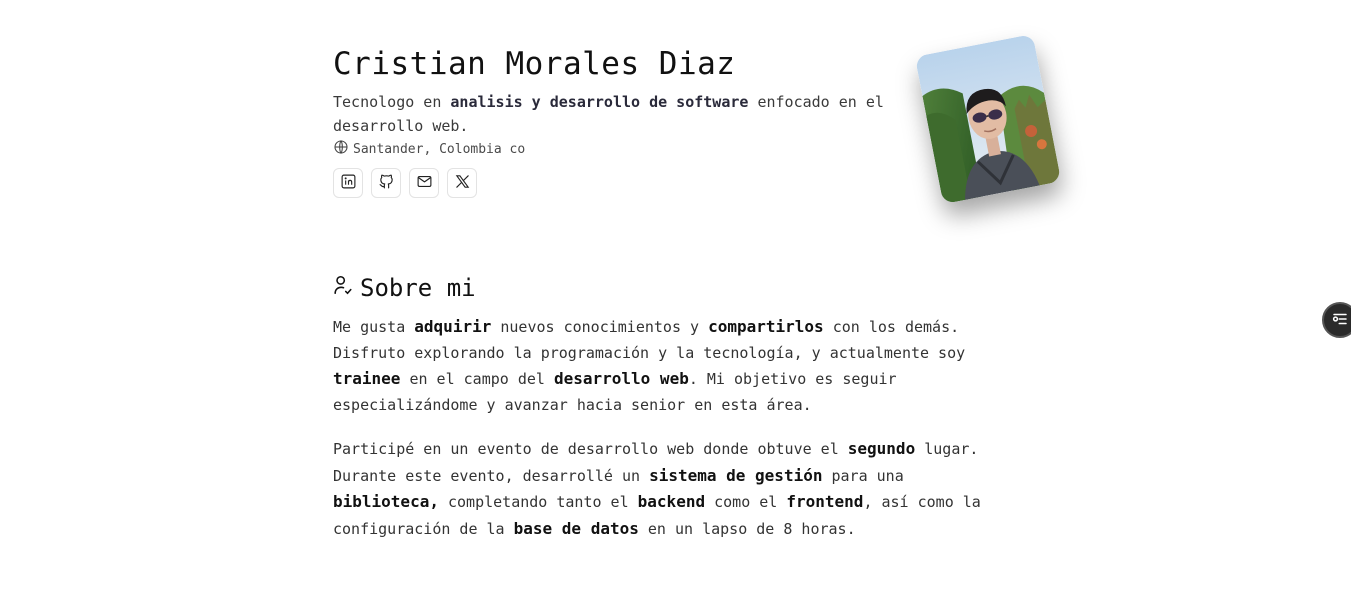 The width and height of the screenshot is (1351, 598). I want to click on body-text: completando tanto el, so click(538, 502).